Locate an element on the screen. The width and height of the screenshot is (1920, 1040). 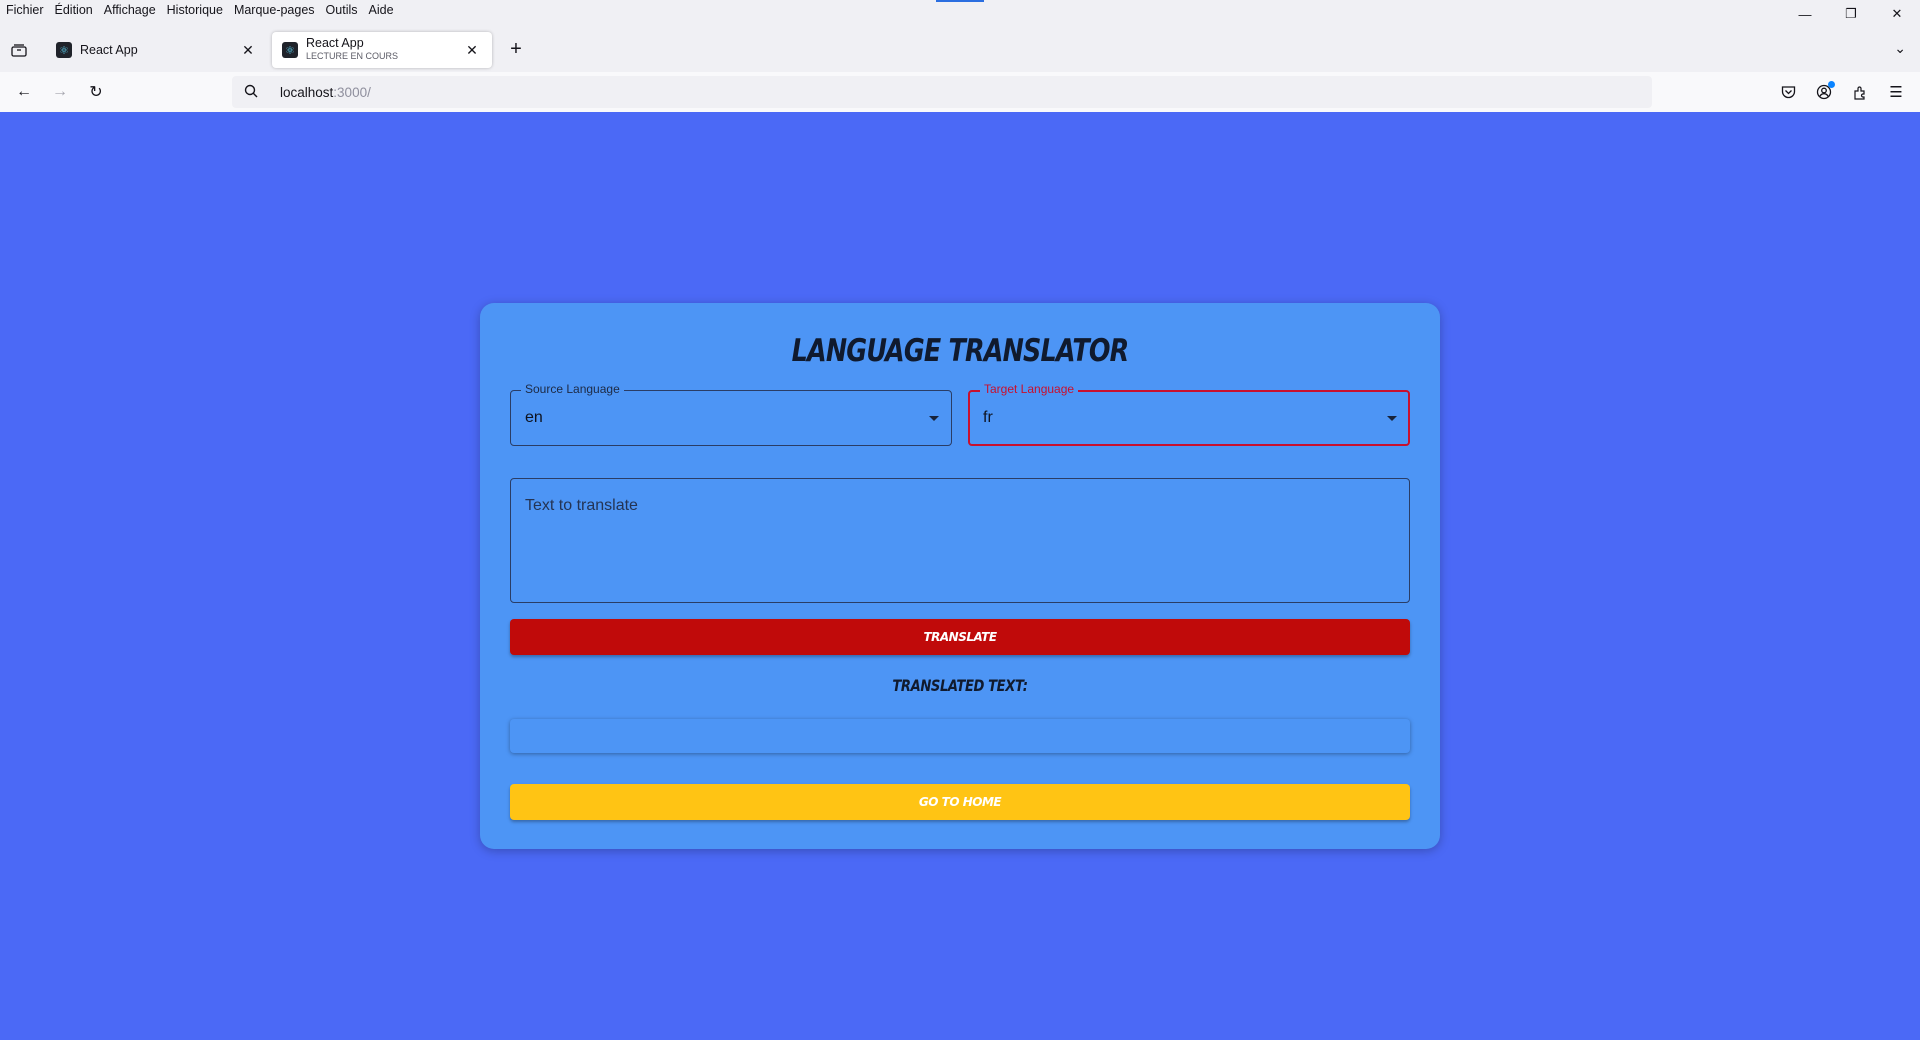
account-icon is located at coordinates (1824, 92).